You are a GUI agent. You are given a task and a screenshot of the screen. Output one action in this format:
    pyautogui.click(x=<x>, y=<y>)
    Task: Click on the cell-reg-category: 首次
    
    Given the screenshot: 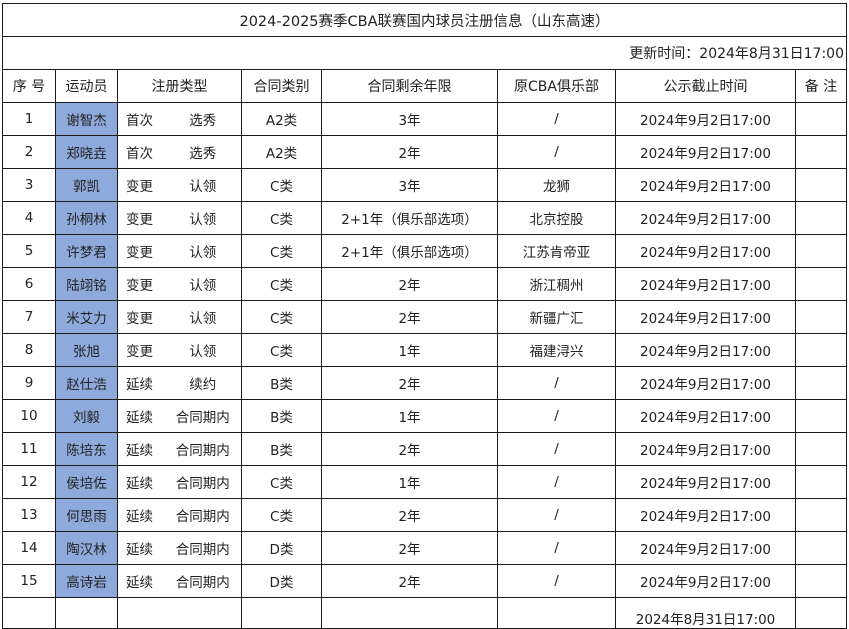 What is the action you would take?
    pyautogui.click(x=141, y=152)
    